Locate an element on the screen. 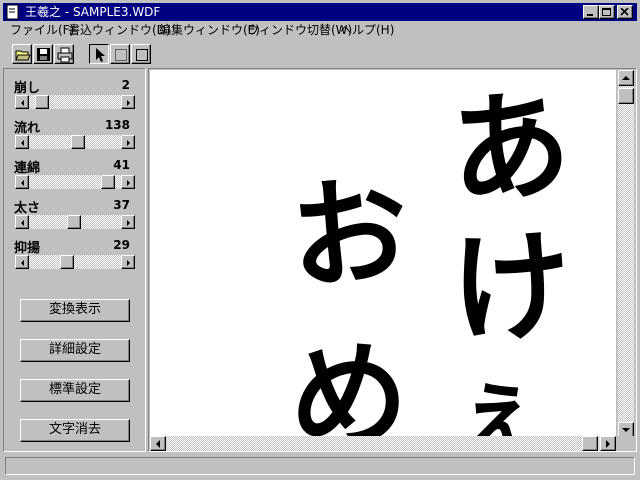  title-bar: 王羲之 - SAMPLE3.WDF is located at coordinates (320, 12).